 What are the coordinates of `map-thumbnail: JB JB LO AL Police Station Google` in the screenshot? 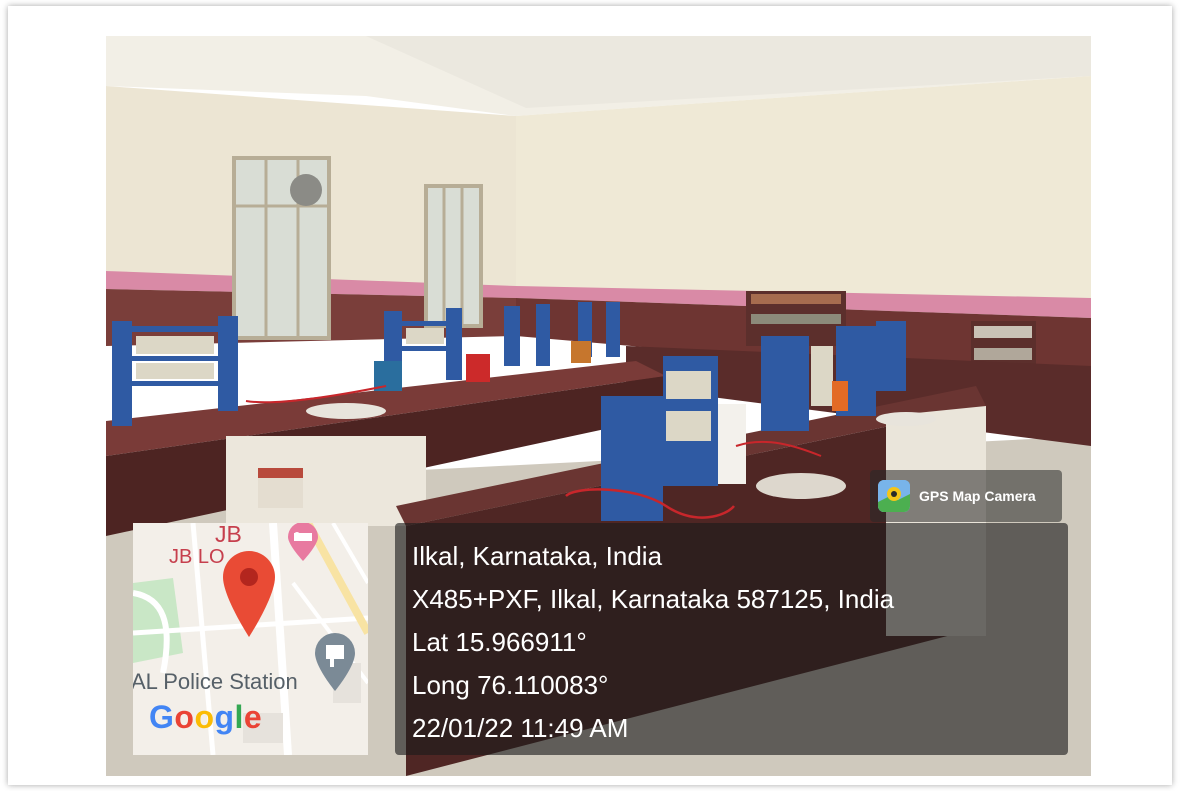 It's located at (250, 639).